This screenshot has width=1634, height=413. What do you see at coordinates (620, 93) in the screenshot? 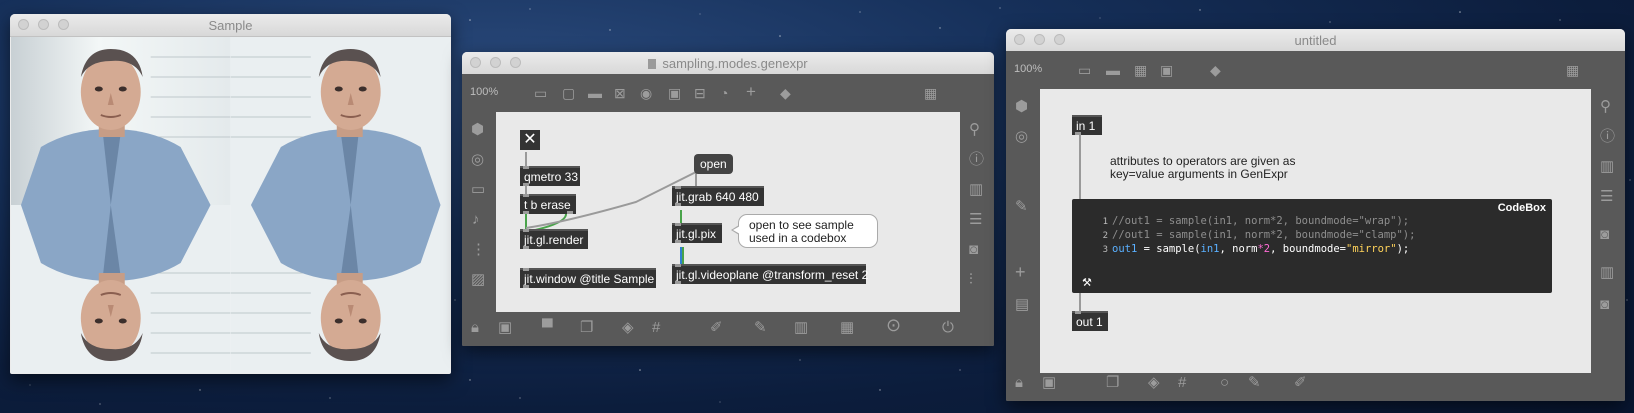
I see `button-icon: ⊠` at bounding box center [620, 93].